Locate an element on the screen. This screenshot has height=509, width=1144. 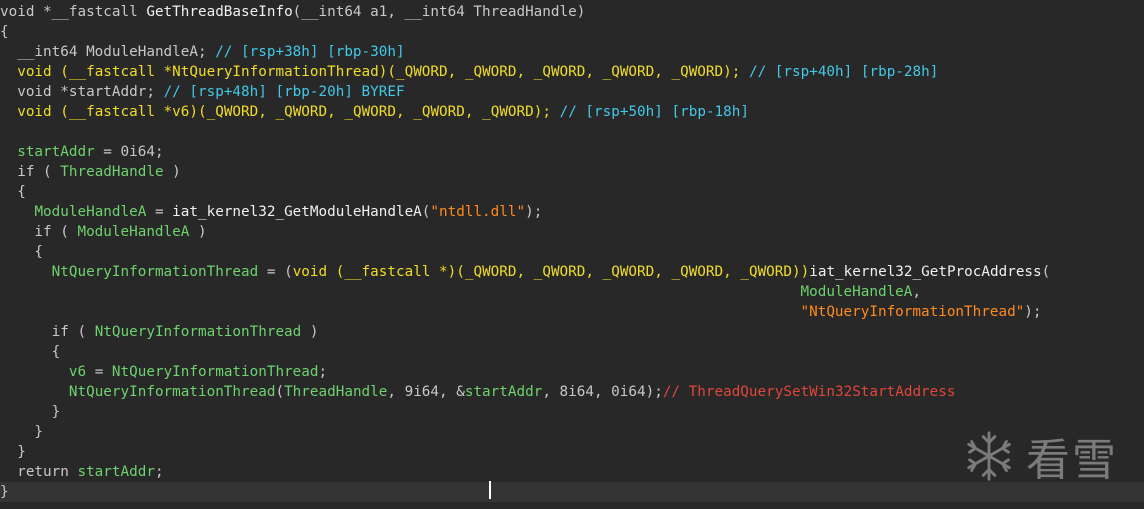
snowflake-icon is located at coordinates (989, 456).